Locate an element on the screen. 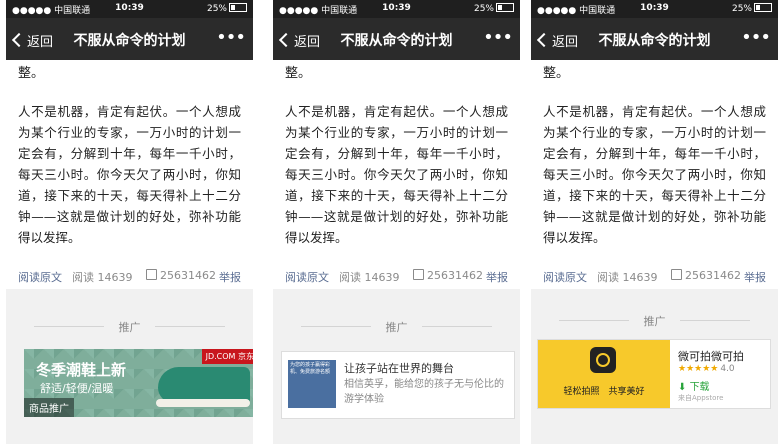 Image resolution: width=781 pixels, height=444 pixels. jd-logo: JD.COM 京东 is located at coordinates (227, 356).